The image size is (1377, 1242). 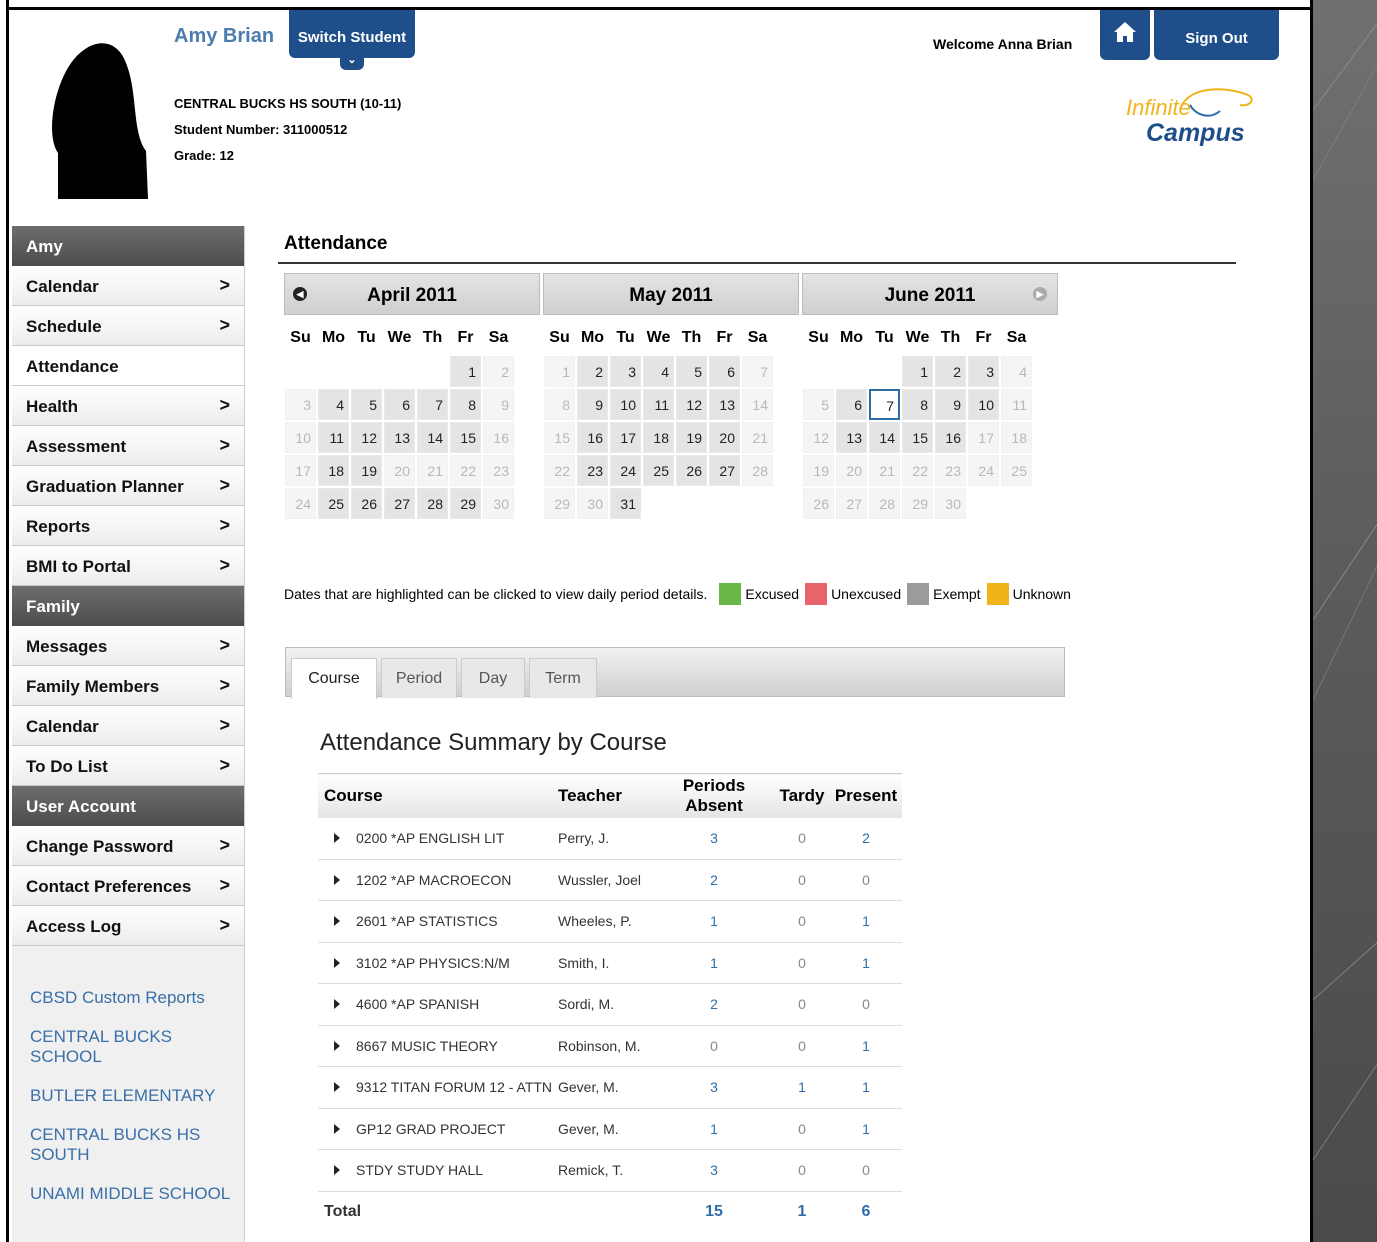 What do you see at coordinates (866, 838) in the screenshot?
I see `present-cell: 2` at bounding box center [866, 838].